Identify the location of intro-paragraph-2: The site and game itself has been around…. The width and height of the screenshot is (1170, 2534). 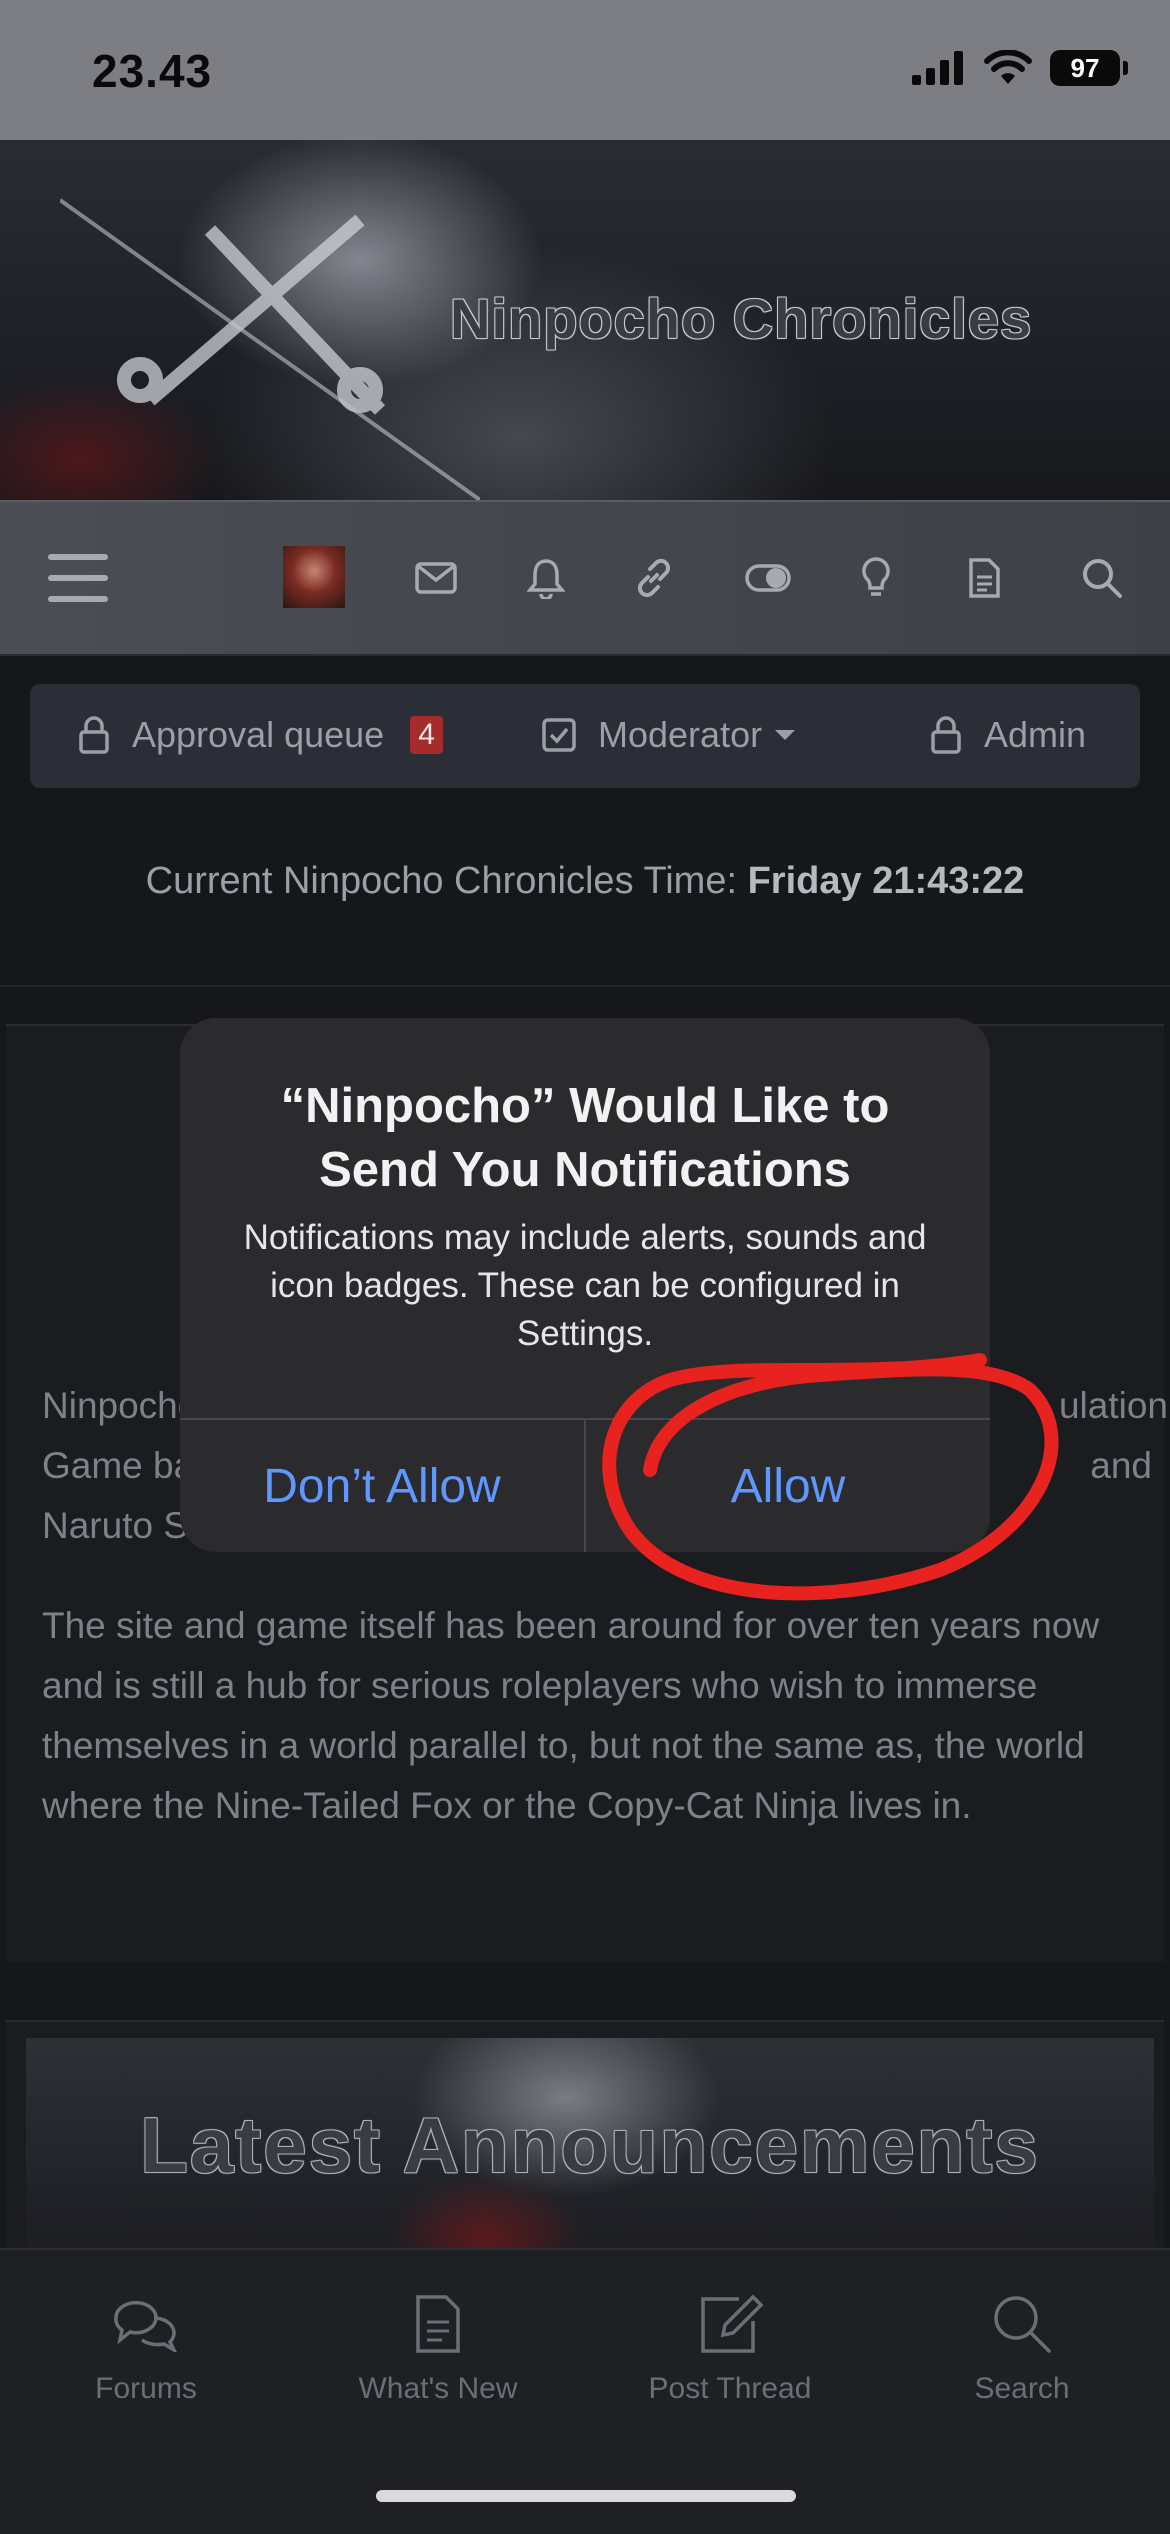
(571, 1715).